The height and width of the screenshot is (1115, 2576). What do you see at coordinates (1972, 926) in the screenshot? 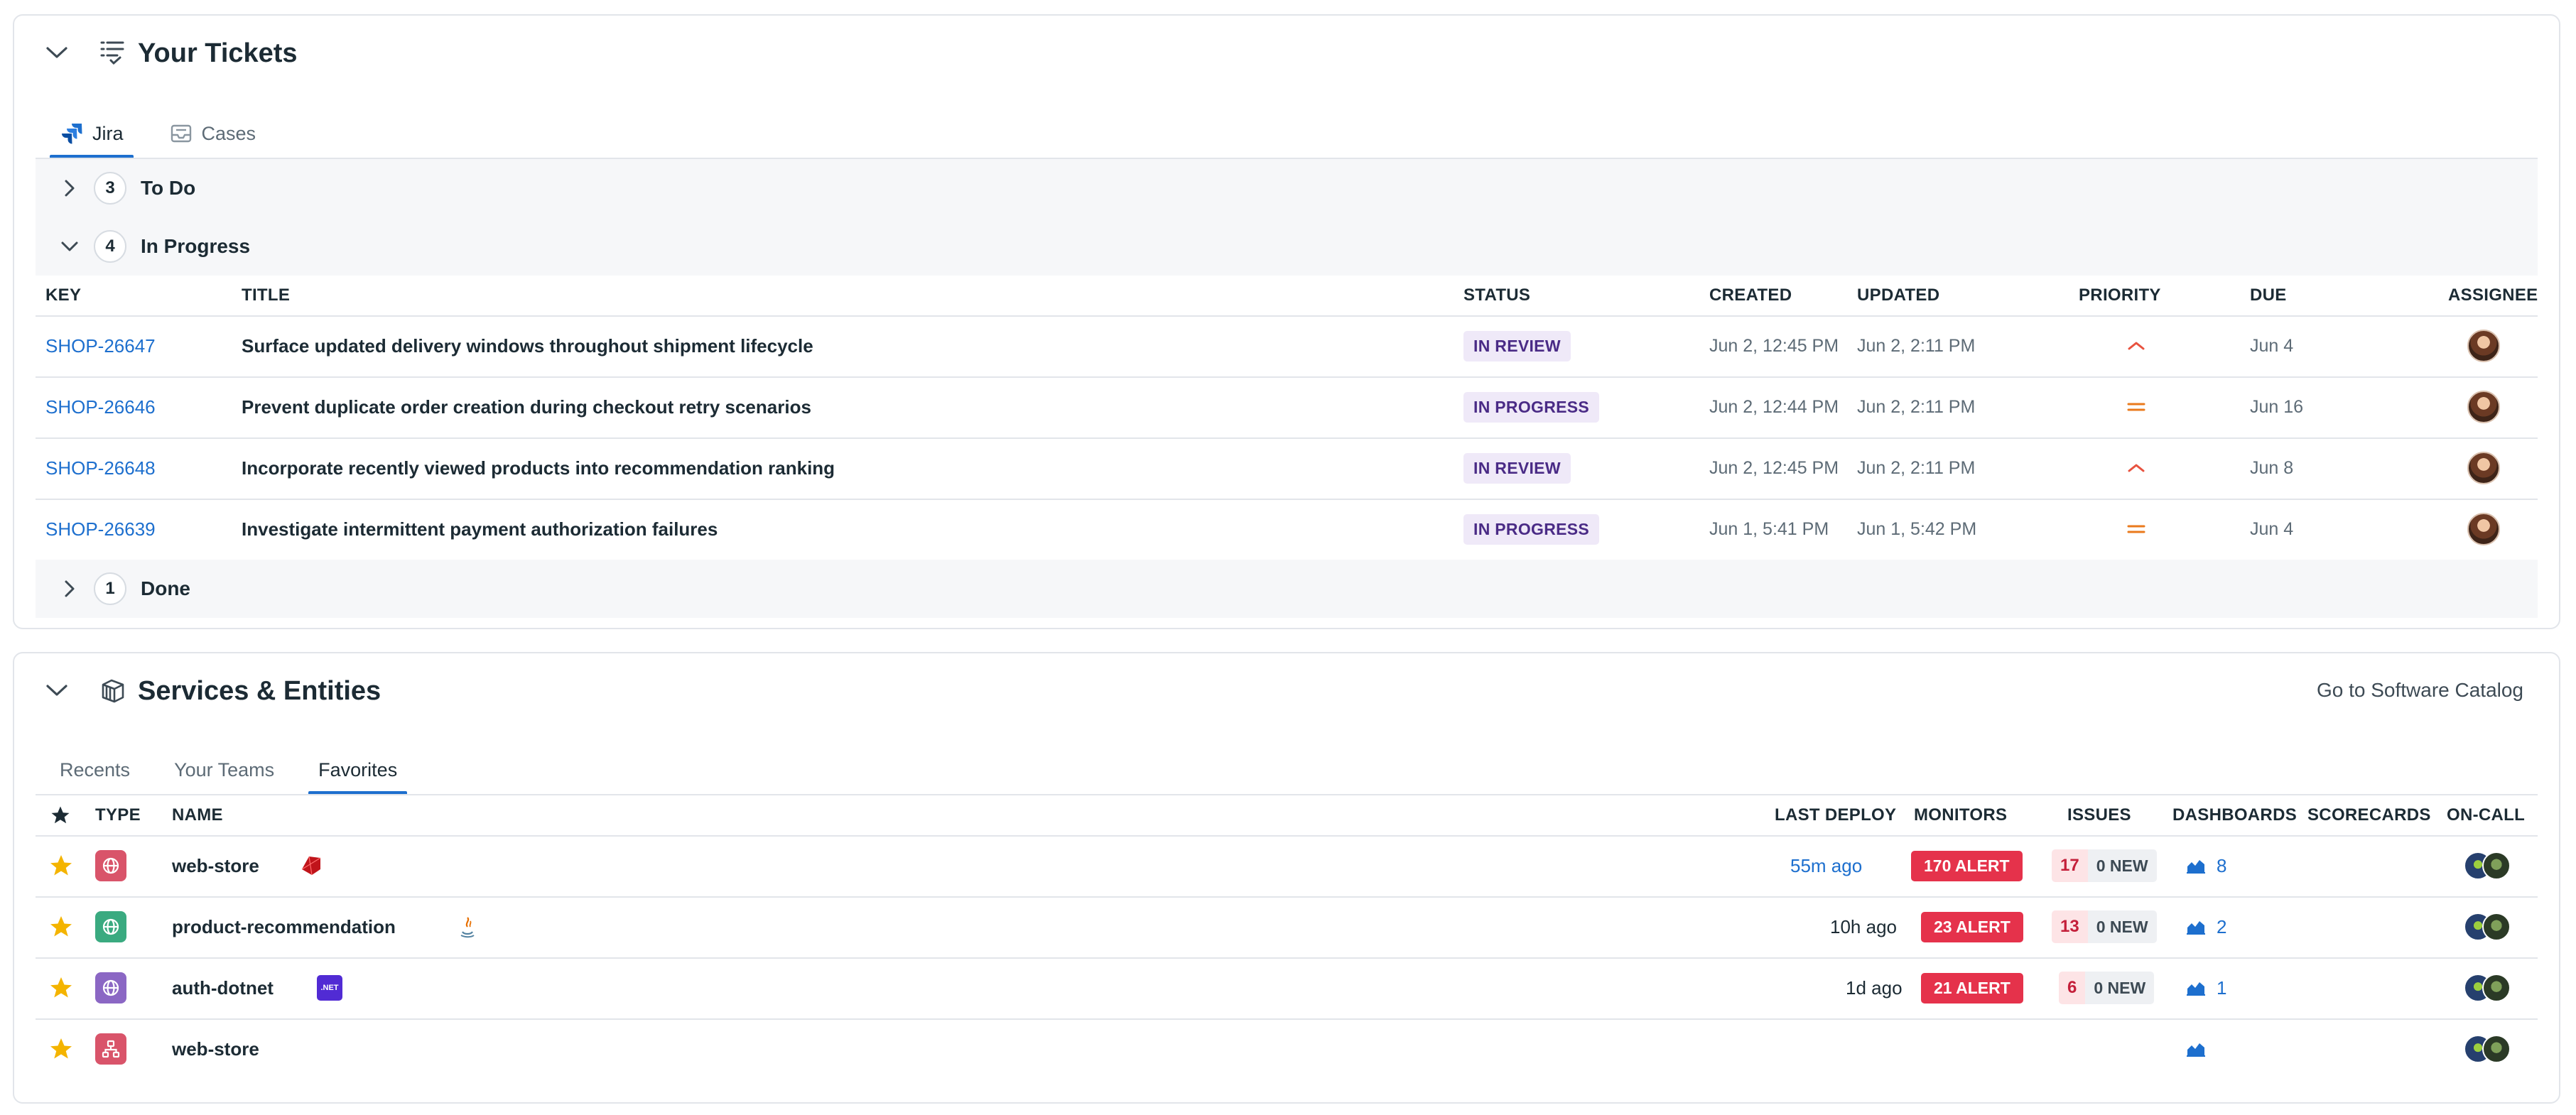
I see `monitor-alert-badge: 23 ALERT` at bounding box center [1972, 926].